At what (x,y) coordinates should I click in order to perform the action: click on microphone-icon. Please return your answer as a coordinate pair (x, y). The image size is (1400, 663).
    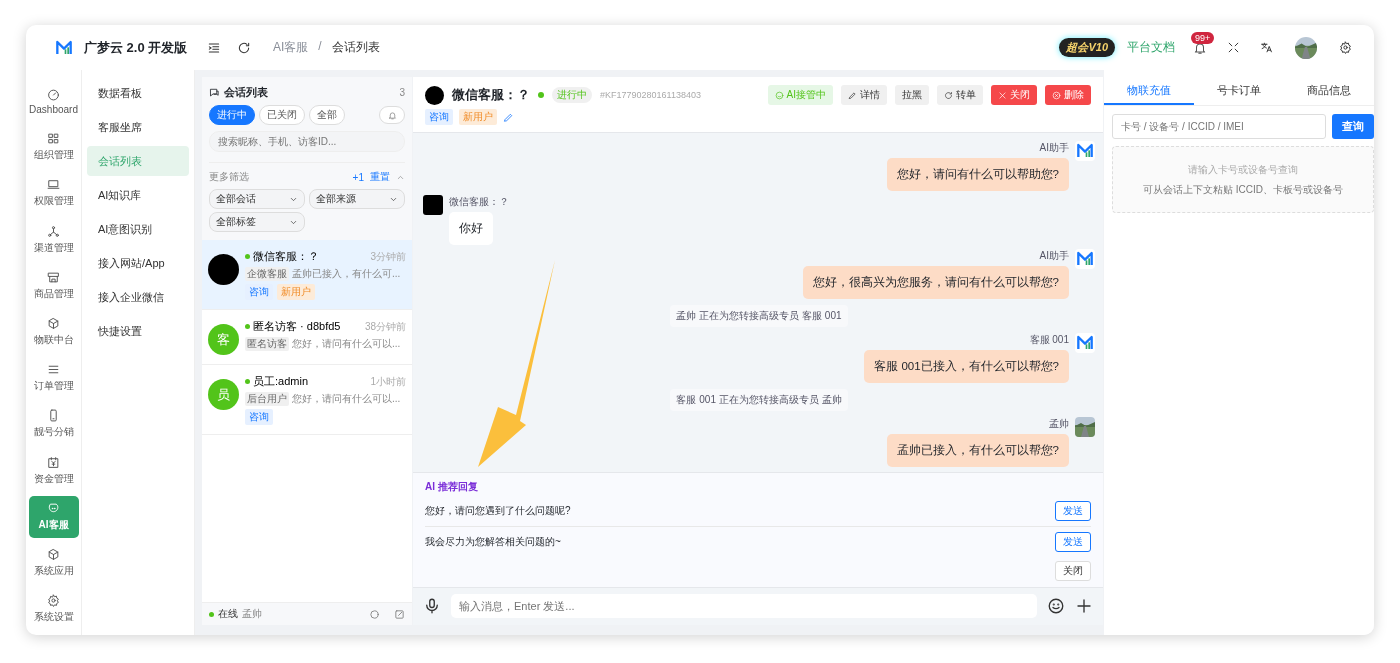
    Looking at the image, I should click on (432, 606).